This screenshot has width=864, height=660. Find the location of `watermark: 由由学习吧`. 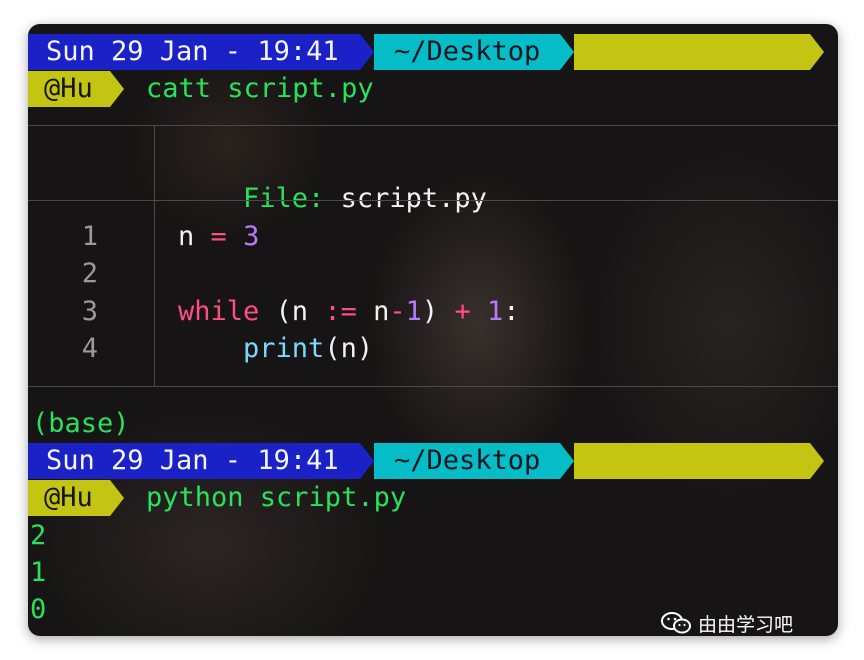

watermark: 由由学习吧 is located at coordinates (726, 623).